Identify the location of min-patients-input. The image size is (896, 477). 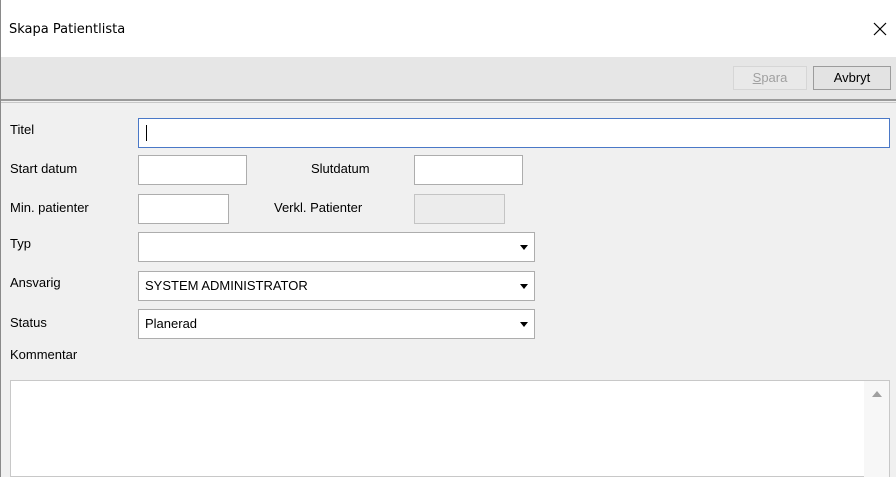
(183, 209).